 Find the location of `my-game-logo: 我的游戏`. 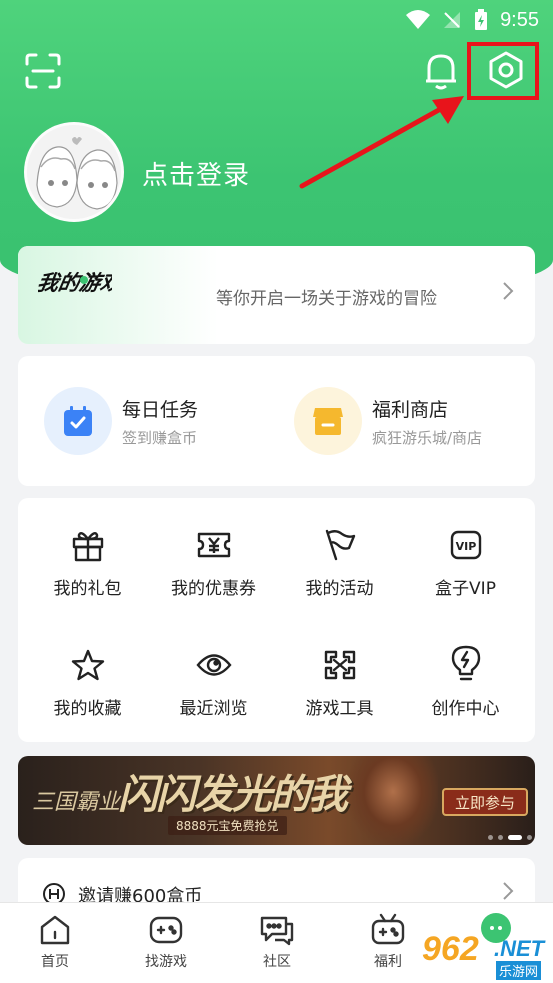

my-game-logo: 我的游戏 is located at coordinates (75, 282).